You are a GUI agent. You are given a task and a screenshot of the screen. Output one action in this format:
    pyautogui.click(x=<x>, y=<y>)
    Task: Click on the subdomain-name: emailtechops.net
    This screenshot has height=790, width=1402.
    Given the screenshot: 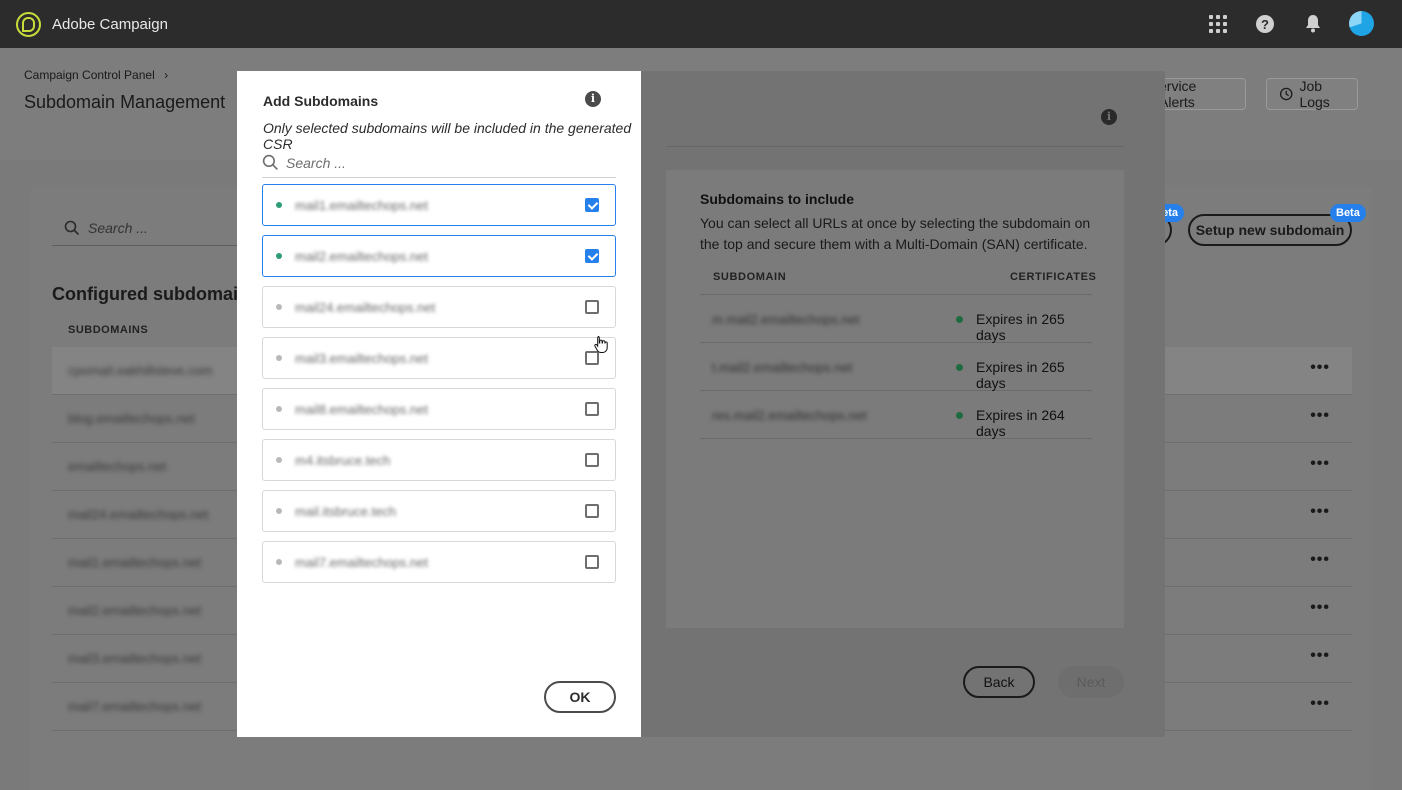 What is the action you would take?
    pyautogui.click(x=117, y=466)
    